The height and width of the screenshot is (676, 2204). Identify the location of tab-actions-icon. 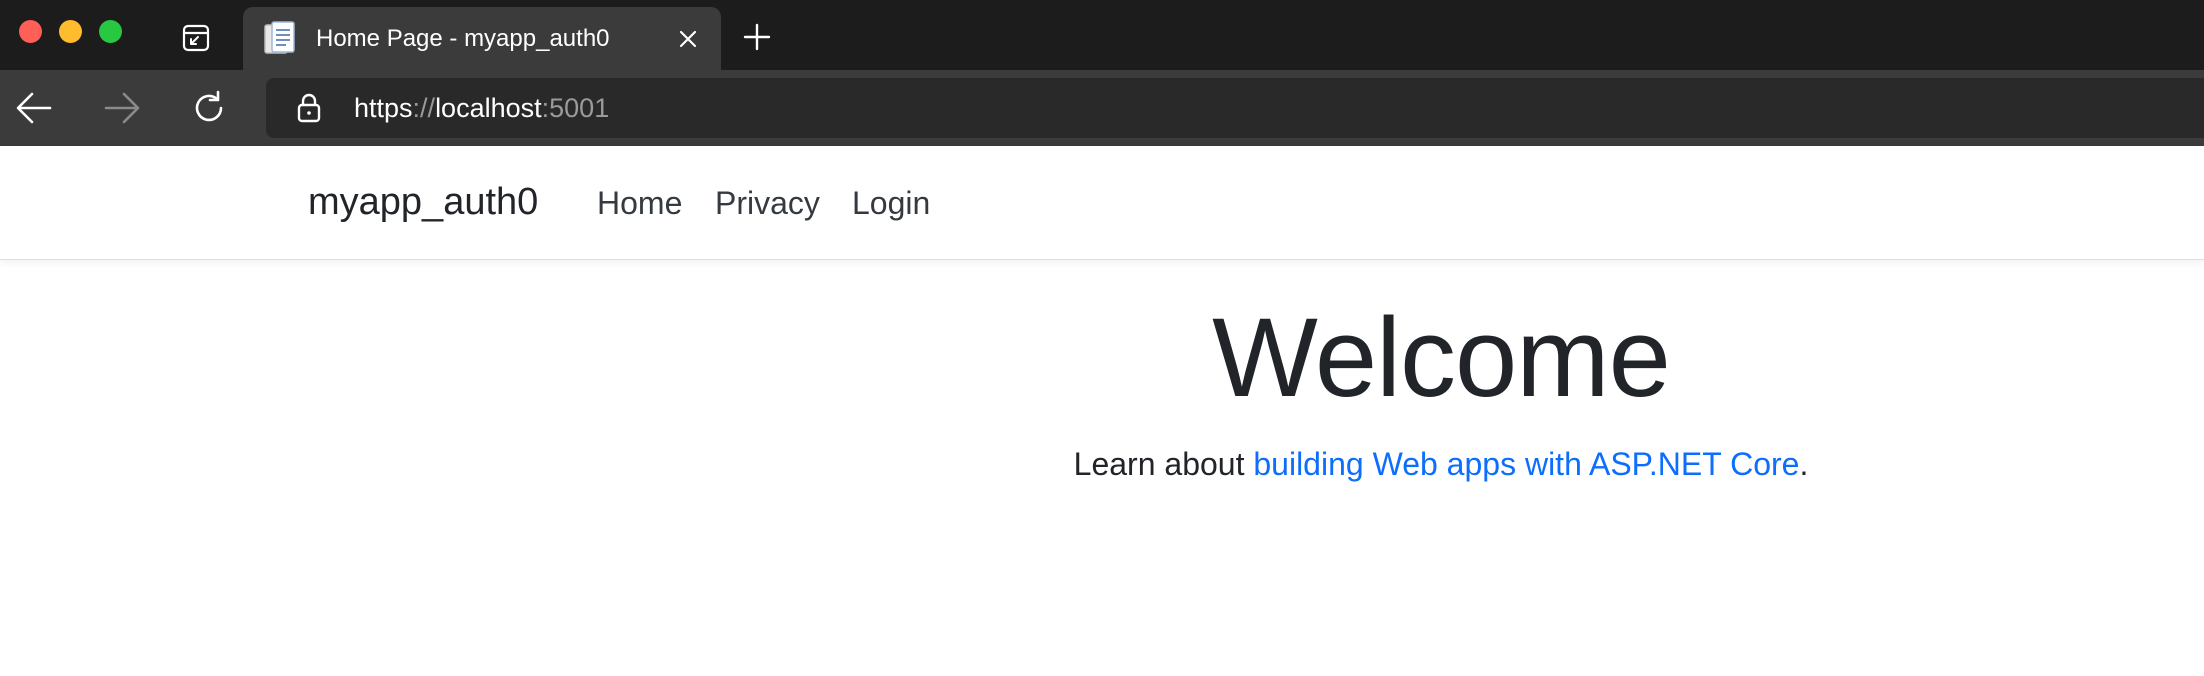
(196, 38).